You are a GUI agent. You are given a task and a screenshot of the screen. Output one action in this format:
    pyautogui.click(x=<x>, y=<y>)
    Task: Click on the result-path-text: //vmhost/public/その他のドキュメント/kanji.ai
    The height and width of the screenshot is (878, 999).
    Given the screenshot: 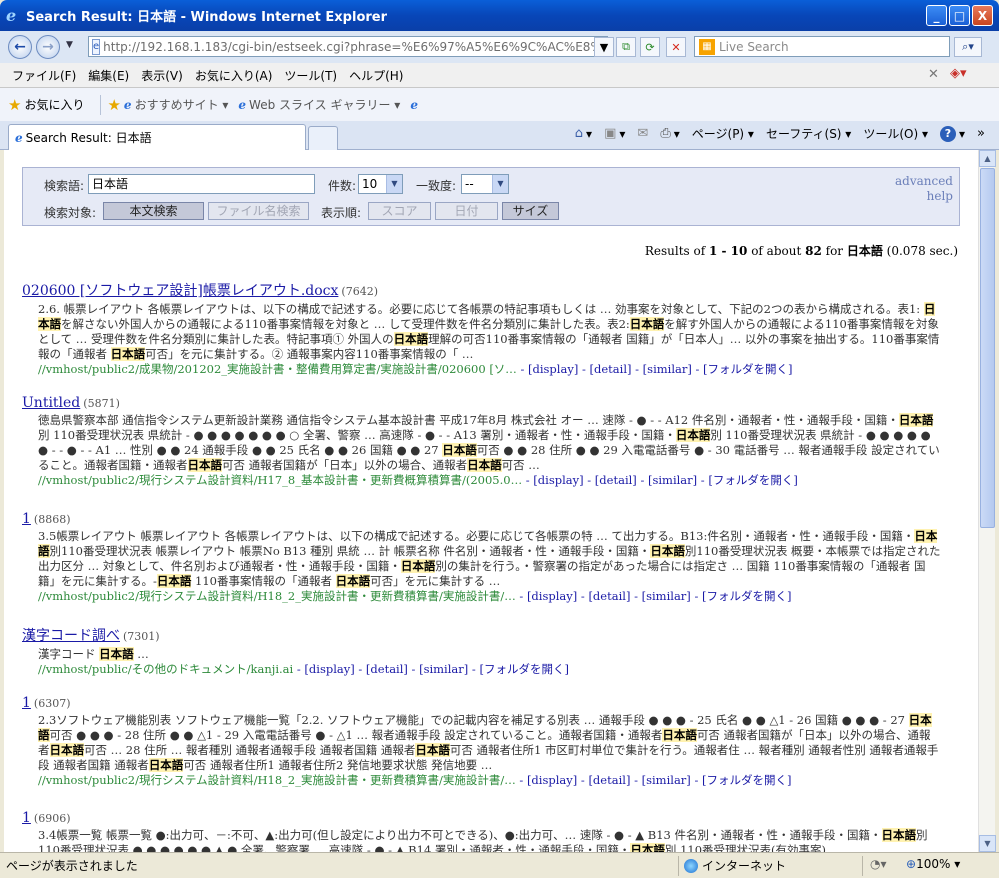 What is the action you would take?
    pyautogui.click(x=166, y=669)
    